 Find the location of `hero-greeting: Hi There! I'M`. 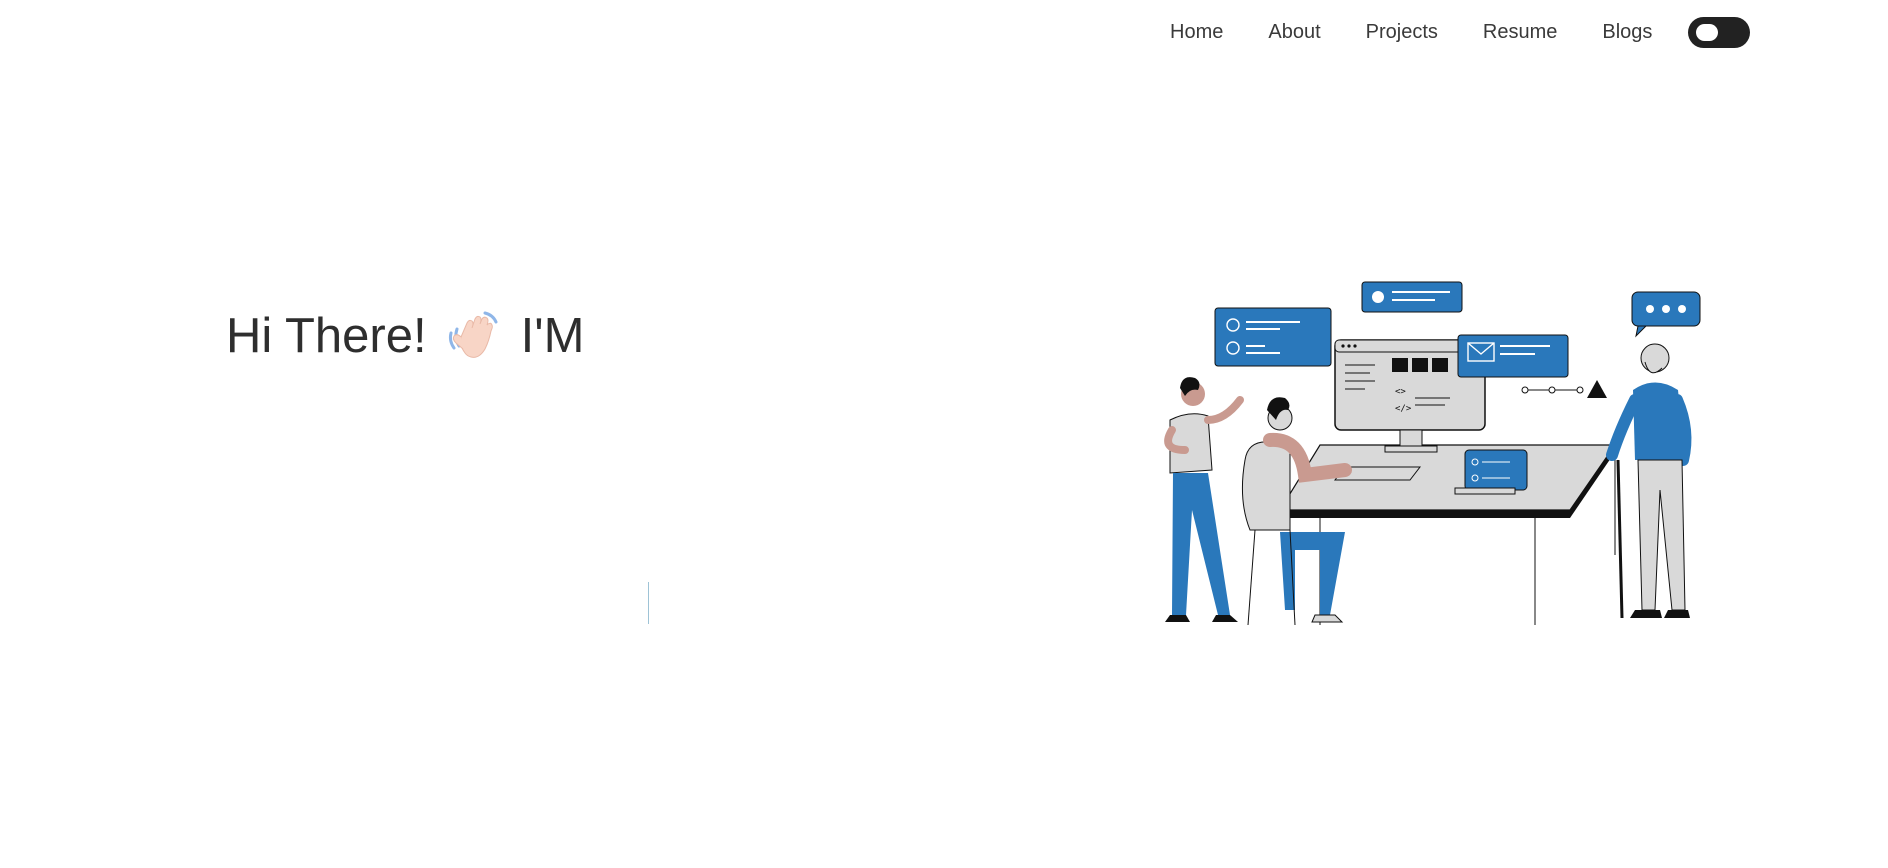

hero-greeting: Hi There! I'M is located at coordinates (405, 336).